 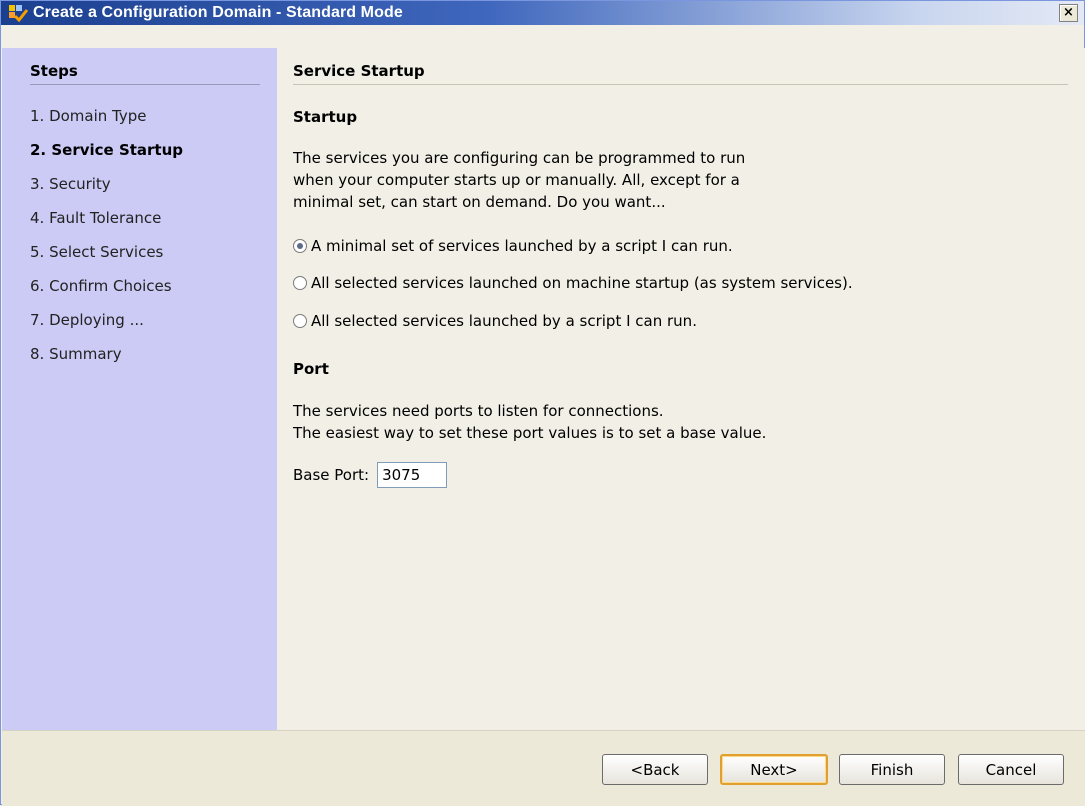 What do you see at coordinates (311, 369) in the screenshot?
I see `port-heading: Port` at bounding box center [311, 369].